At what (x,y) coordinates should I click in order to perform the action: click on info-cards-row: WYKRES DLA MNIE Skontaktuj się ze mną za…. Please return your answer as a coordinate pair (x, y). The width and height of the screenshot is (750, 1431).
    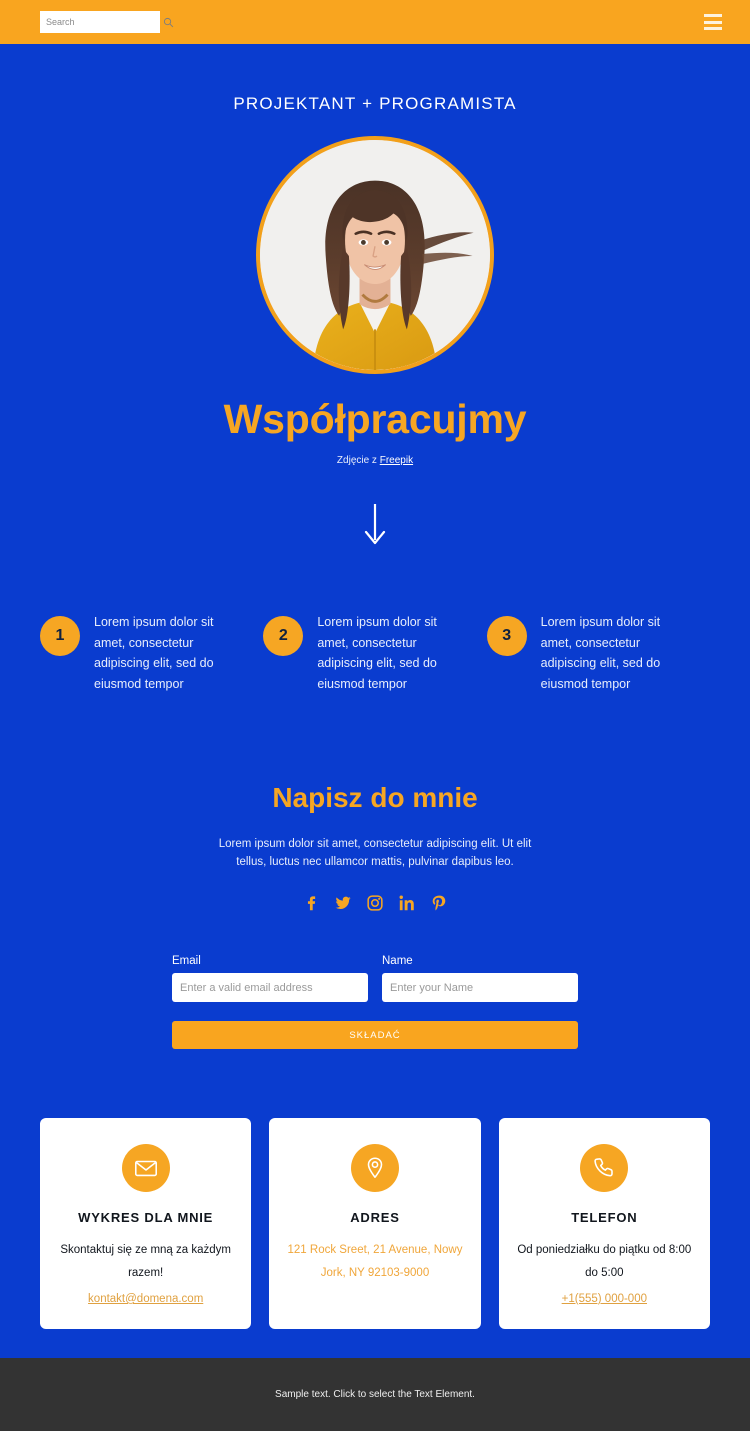
    Looking at the image, I should click on (375, 1223).